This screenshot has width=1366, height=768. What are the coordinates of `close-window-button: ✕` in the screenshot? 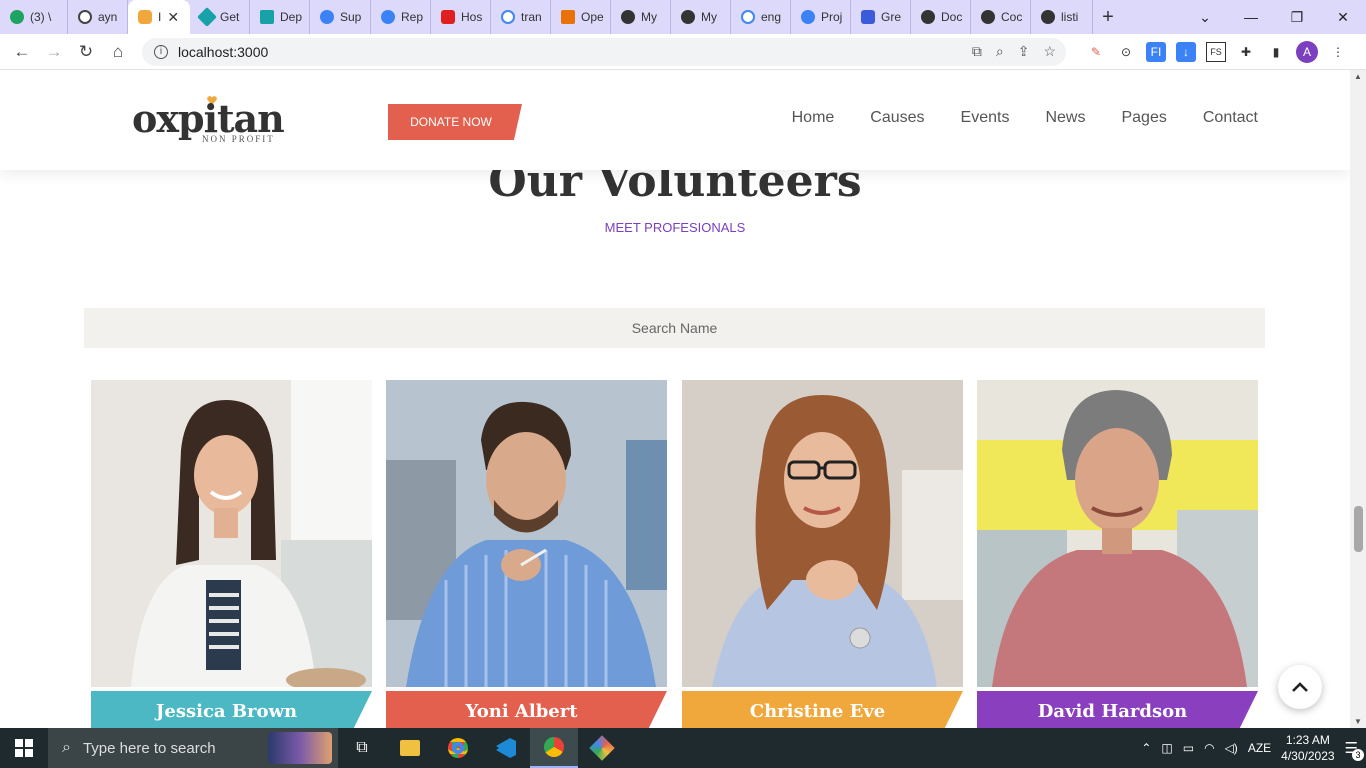 It's located at (1343, 17).